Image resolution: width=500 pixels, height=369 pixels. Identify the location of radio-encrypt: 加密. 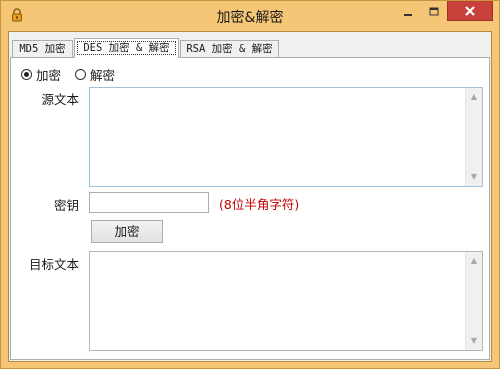
(41, 74).